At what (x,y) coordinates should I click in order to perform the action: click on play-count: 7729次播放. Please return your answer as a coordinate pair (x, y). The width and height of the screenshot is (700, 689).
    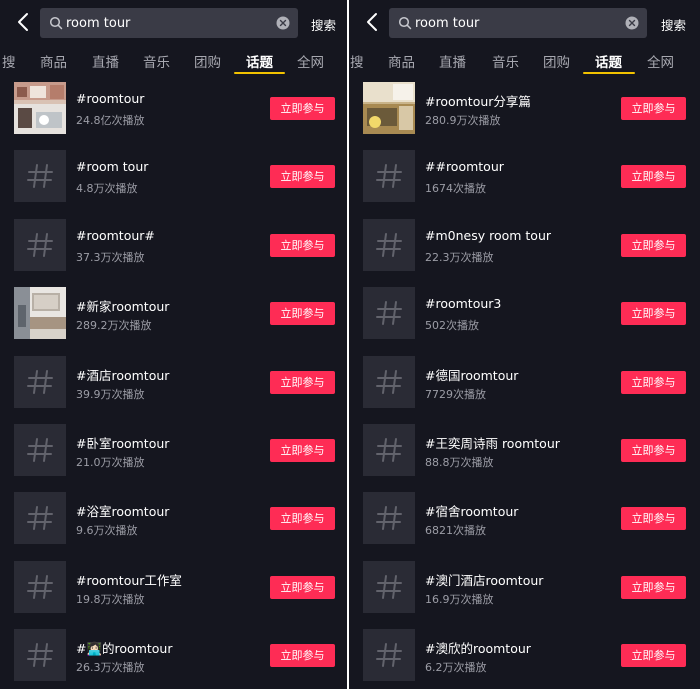
    Looking at the image, I should click on (455, 394).